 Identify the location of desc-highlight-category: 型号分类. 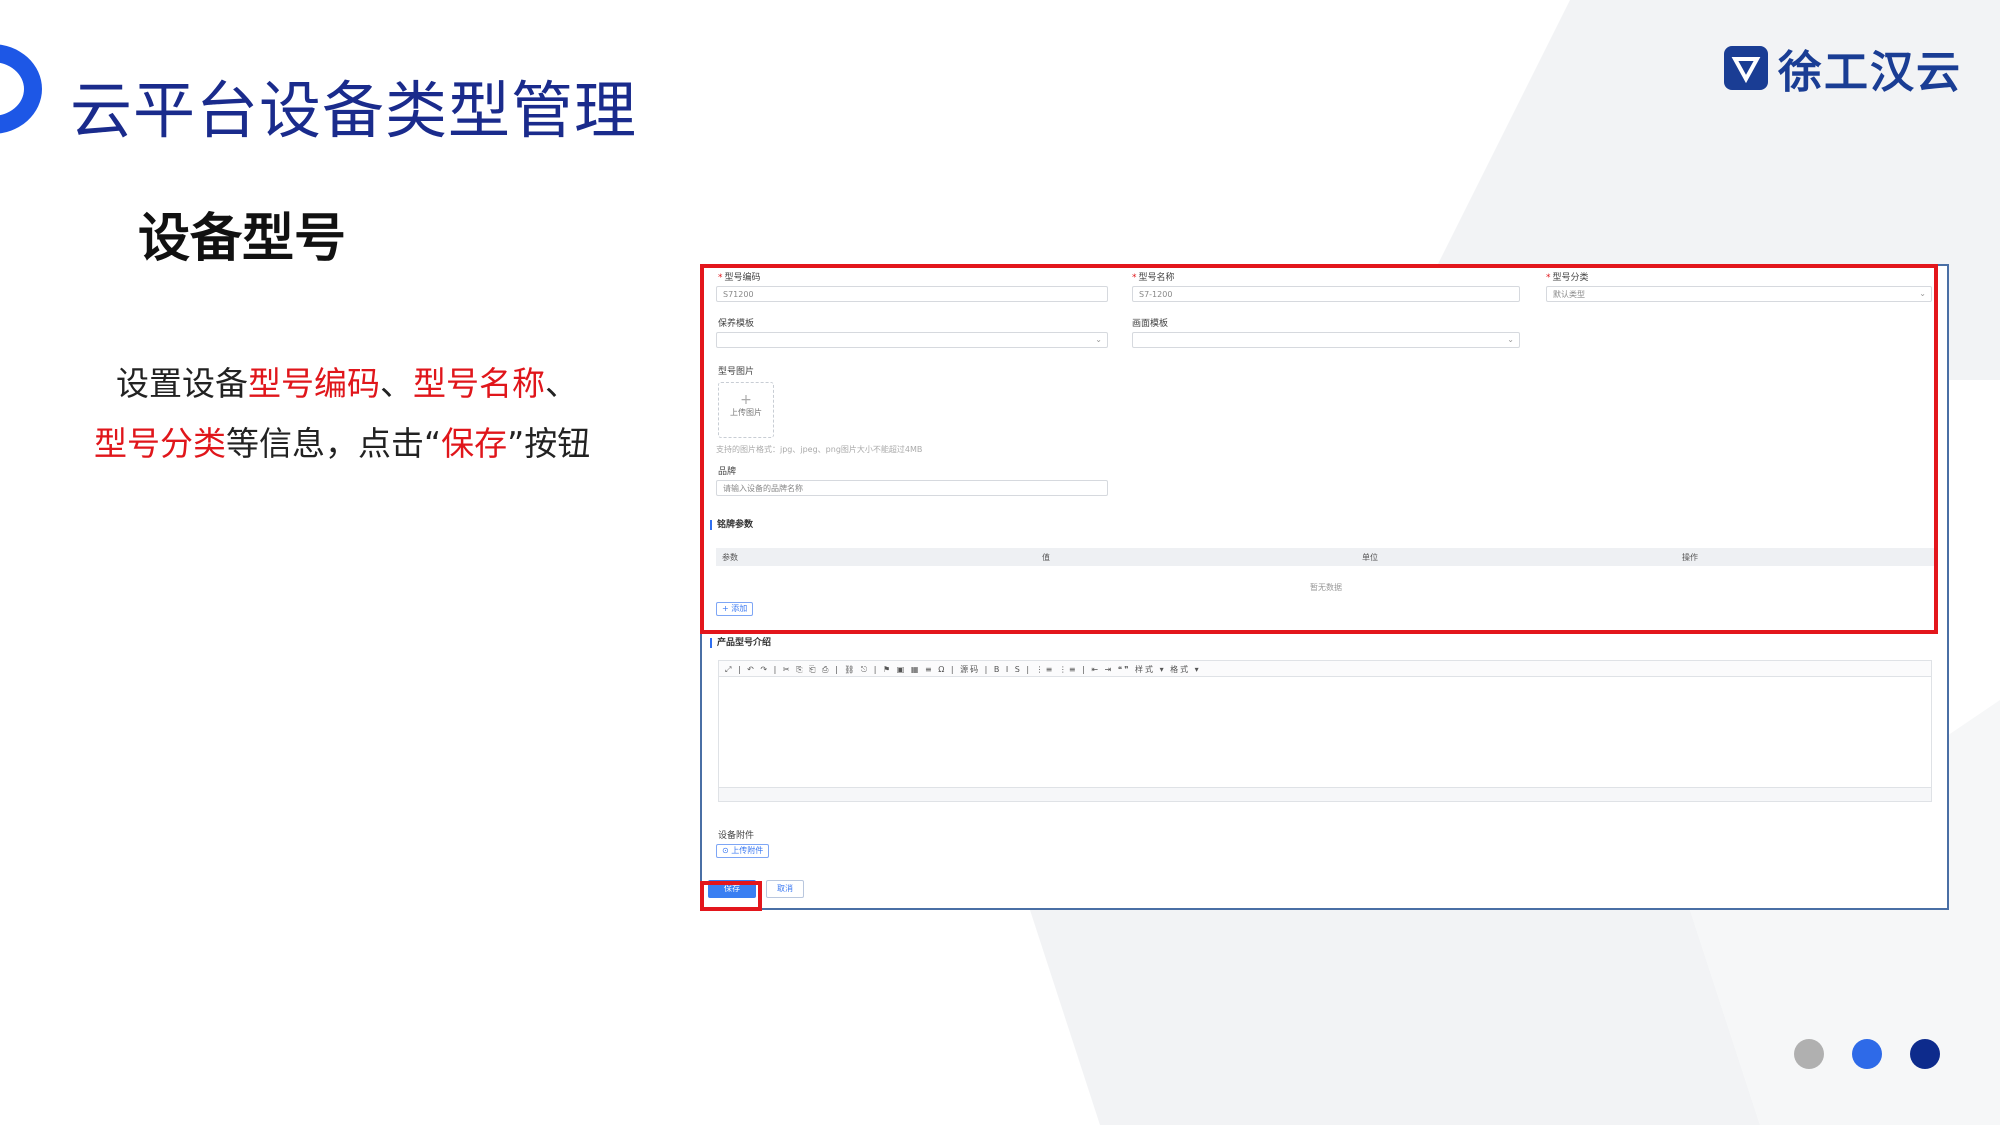
(160, 443).